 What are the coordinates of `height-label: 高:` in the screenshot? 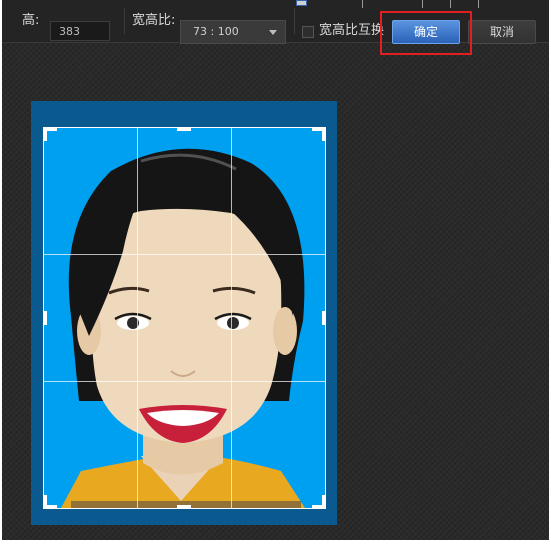 It's located at (31, 20).